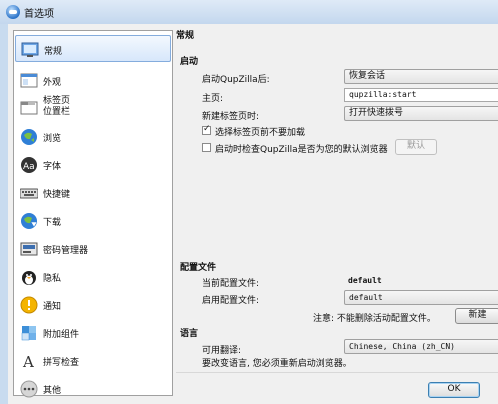 Image resolution: width=498 pixels, height=404 pixels. Describe the element at coordinates (29, 81) in the screenshot. I see `appearance-icon` at that location.